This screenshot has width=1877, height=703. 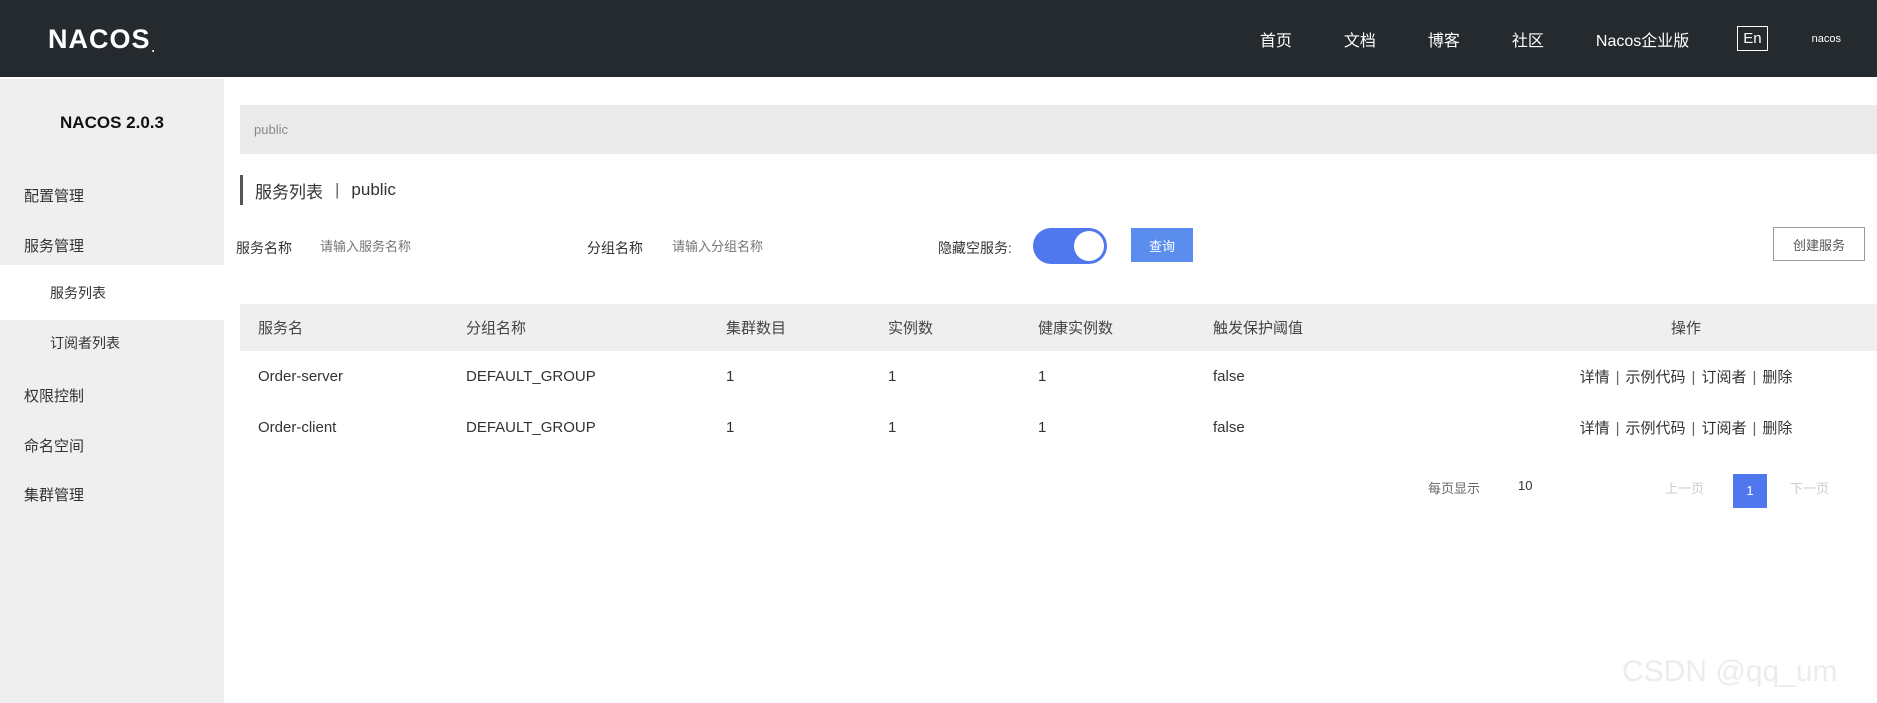 I want to click on table-header: 服务名 分组名称 集群数目 实例数 健康实例数 触发保护阈值 操作, so click(x=1058, y=327).